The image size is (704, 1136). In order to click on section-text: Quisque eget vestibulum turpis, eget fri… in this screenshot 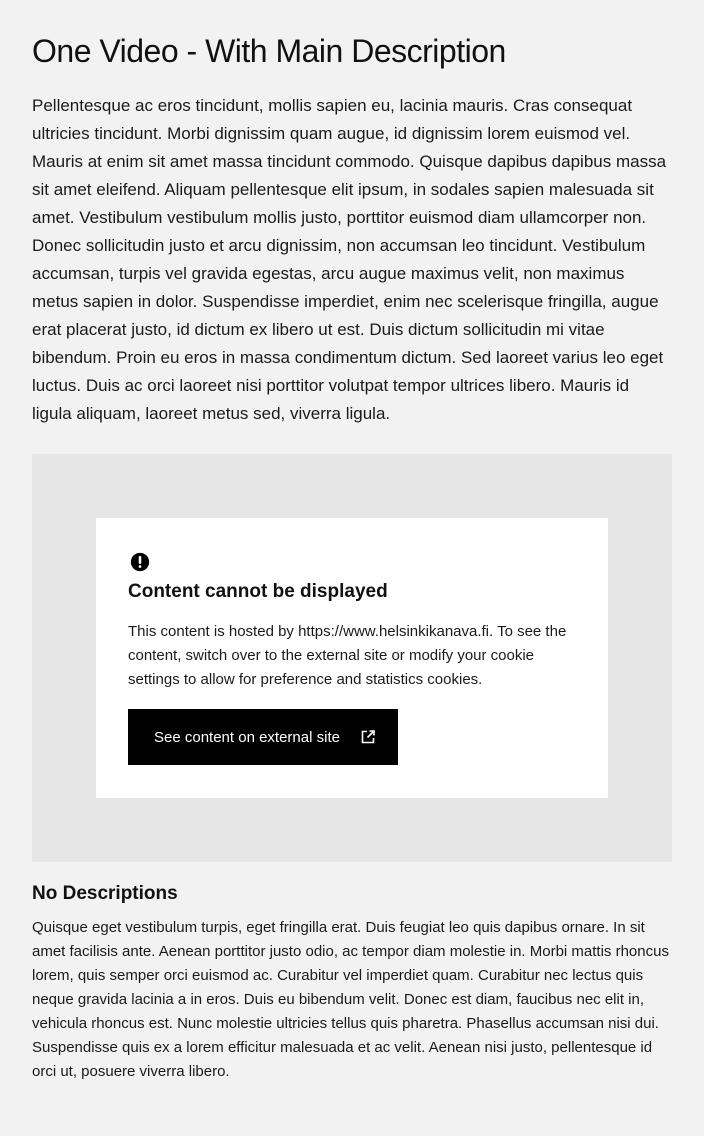, I will do `click(350, 999)`.